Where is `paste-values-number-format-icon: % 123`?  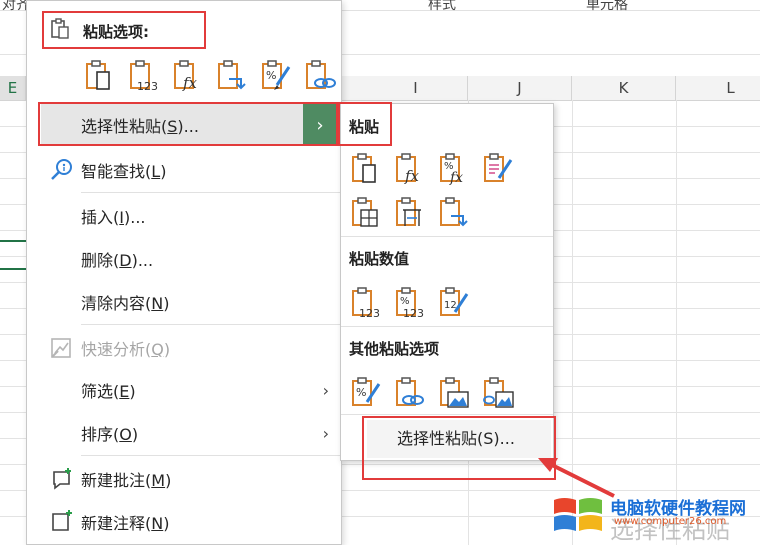
paste-values-number-format-icon: % 123 is located at coordinates (410, 303).